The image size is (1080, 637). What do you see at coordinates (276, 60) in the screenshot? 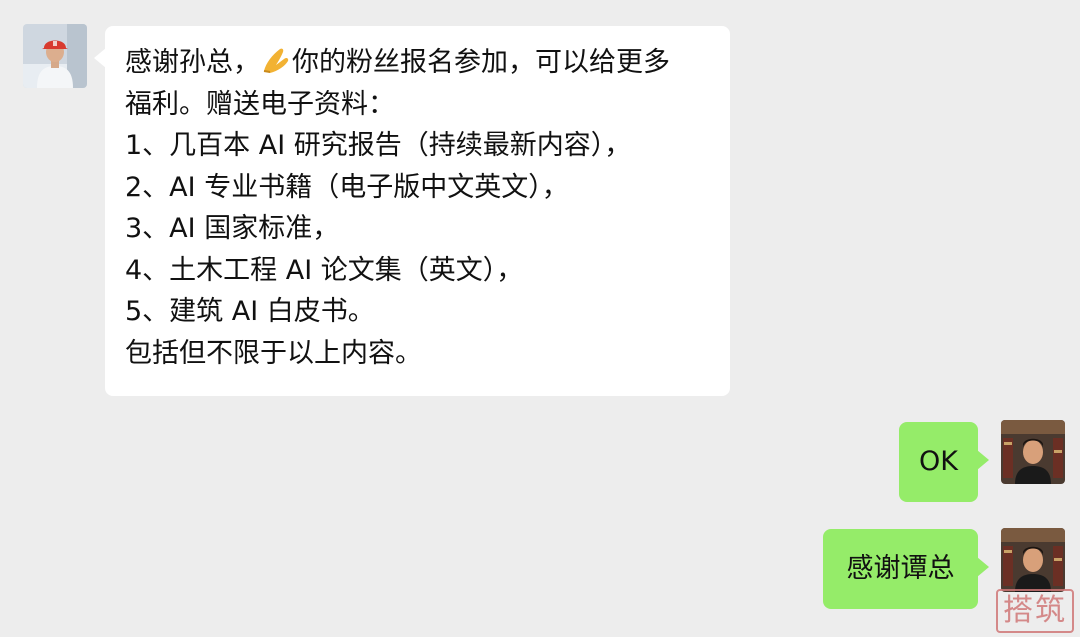
I see `folded-hands-emoji-icon` at bounding box center [276, 60].